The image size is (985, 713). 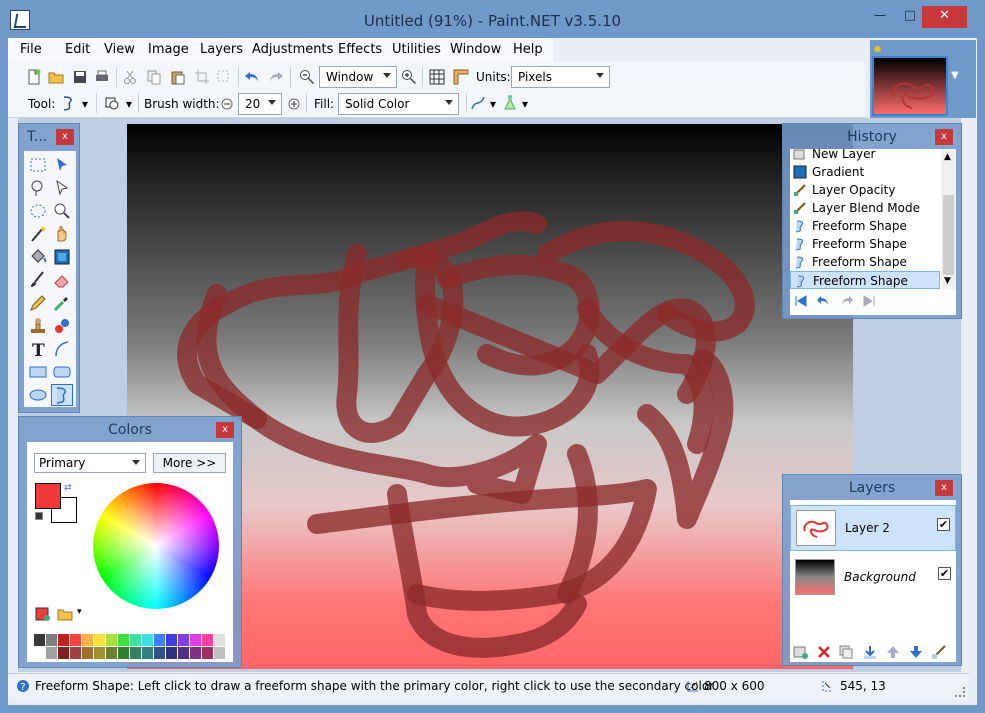 I want to click on layer-row-background: Background ✔, so click(x=873, y=578).